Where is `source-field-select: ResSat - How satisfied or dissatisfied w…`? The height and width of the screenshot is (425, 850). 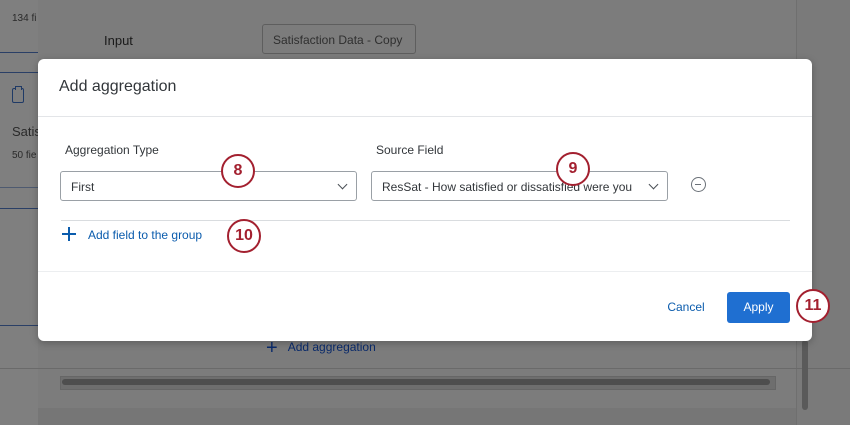 source-field-select: ResSat - How satisfied or dissatisfied w… is located at coordinates (519, 186).